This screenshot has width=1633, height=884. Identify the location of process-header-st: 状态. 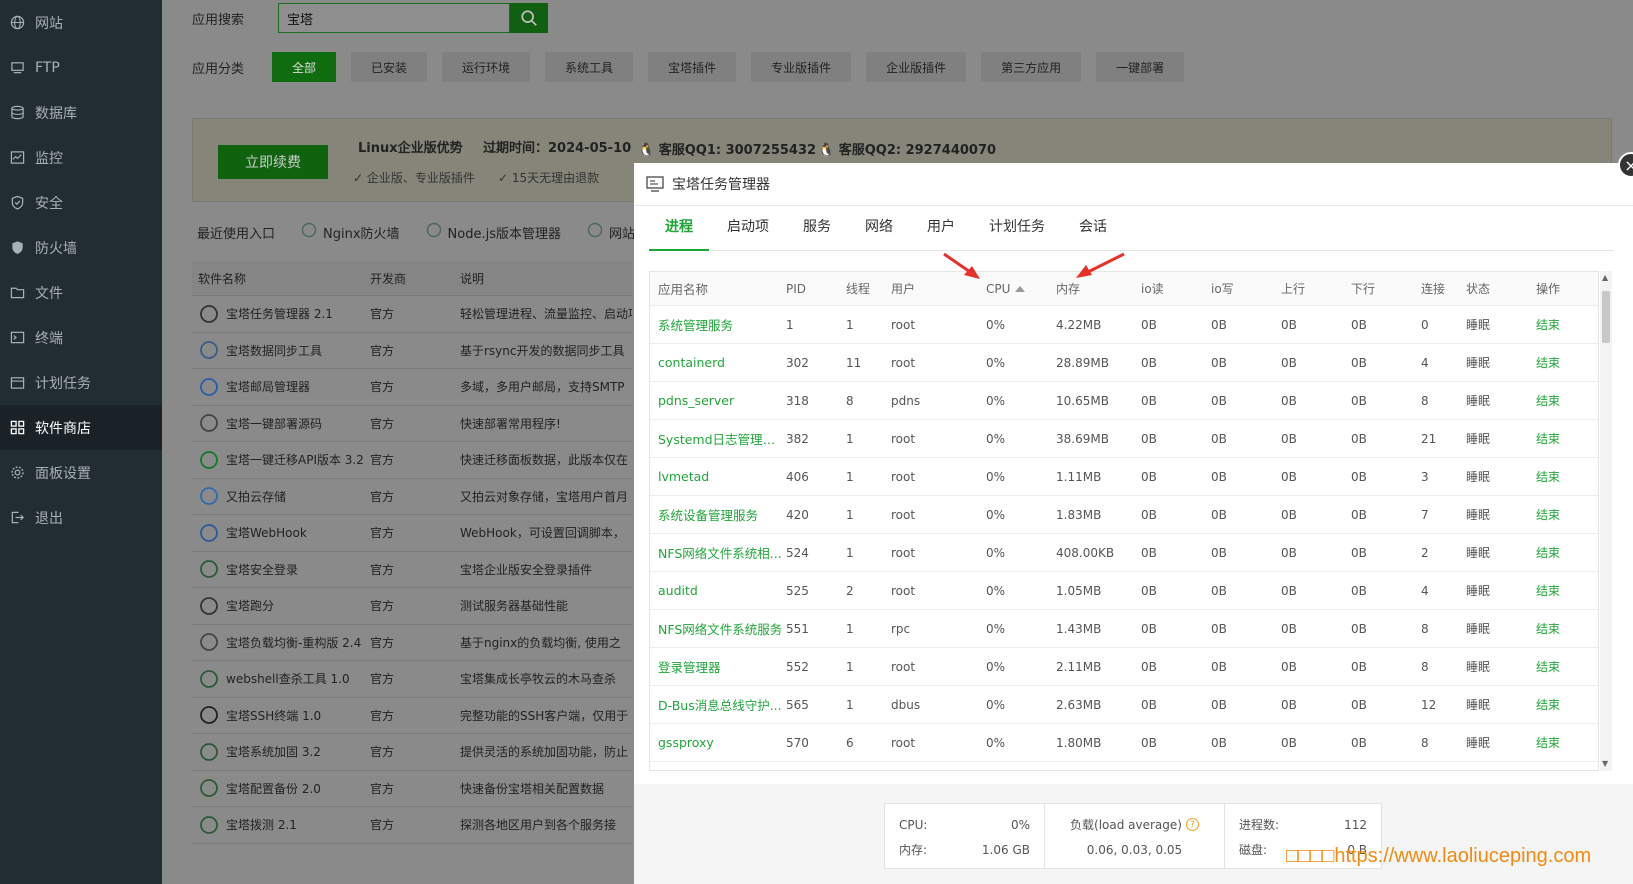
(1501, 288).